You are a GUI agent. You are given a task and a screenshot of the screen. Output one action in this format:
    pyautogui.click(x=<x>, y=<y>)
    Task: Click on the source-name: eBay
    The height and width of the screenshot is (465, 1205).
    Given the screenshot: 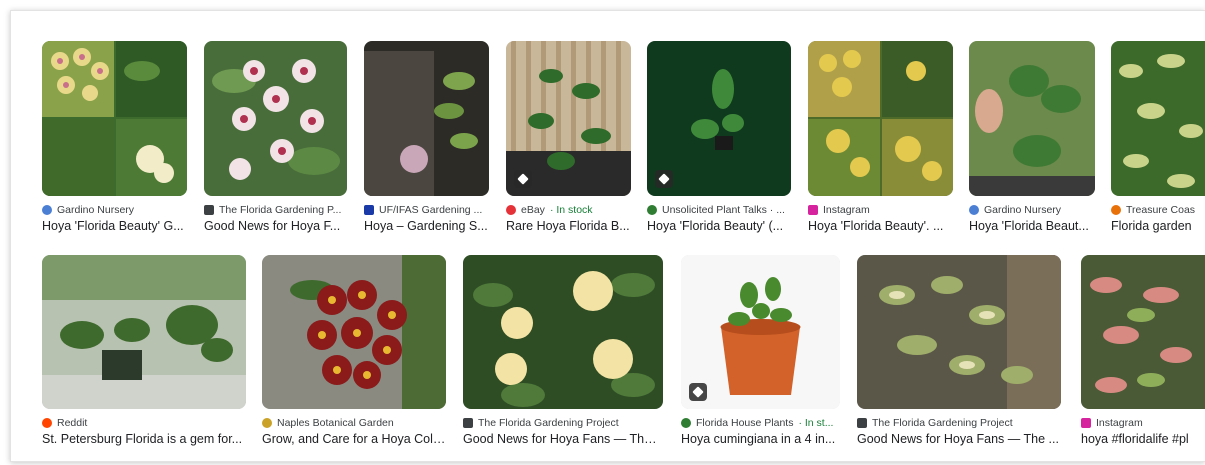 What is the action you would take?
    pyautogui.click(x=533, y=210)
    